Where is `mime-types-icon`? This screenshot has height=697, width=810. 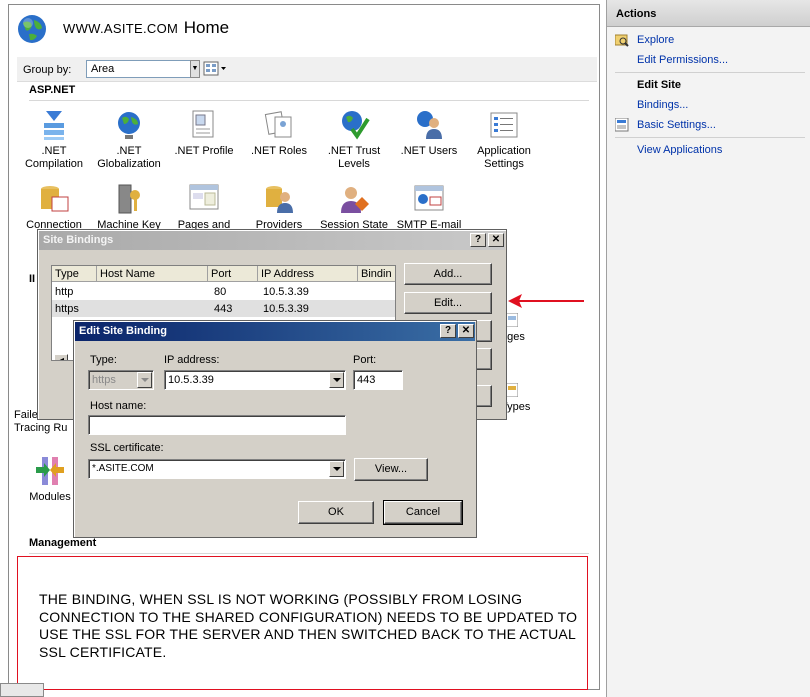
mime-types-icon is located at coordinates (512, 390).